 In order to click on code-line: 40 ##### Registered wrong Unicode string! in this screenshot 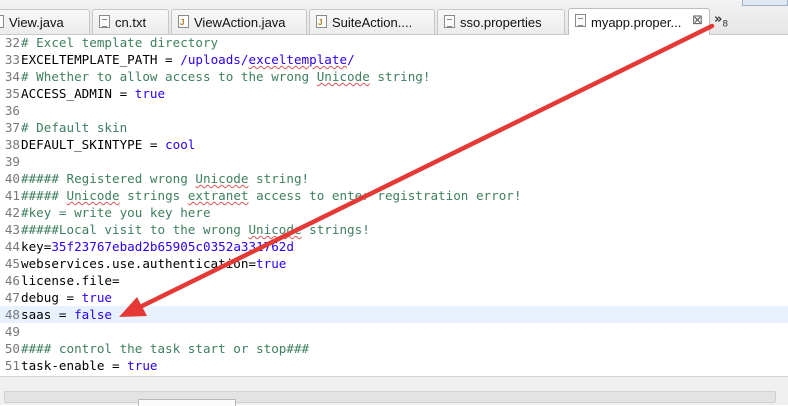, I will do `click(394, 178)`.